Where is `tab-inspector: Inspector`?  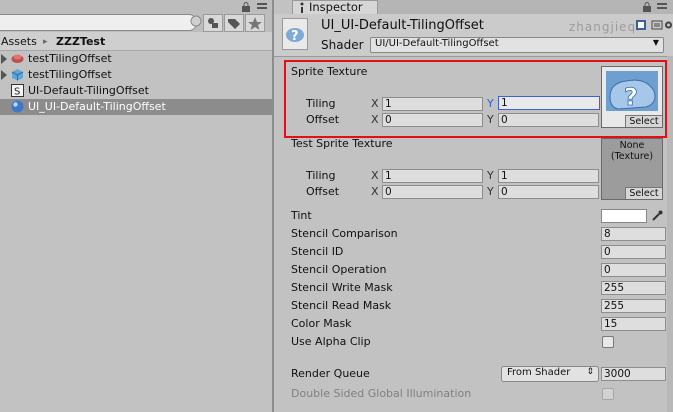 tab-inspector: Inspector is located at coordinates (335, 7).